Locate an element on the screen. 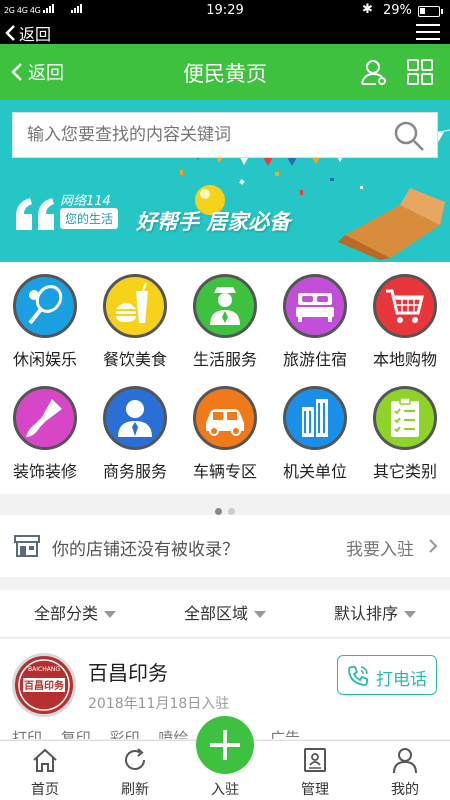 The image size is (450, 800). brand-sub: 您的生活 is located at coordinates (89, 218).